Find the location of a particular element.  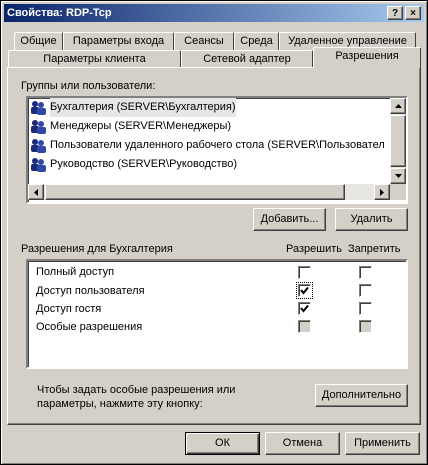

title-bar: Свойства: RDP-Tcp ? × is located at coordinates (214, 13).